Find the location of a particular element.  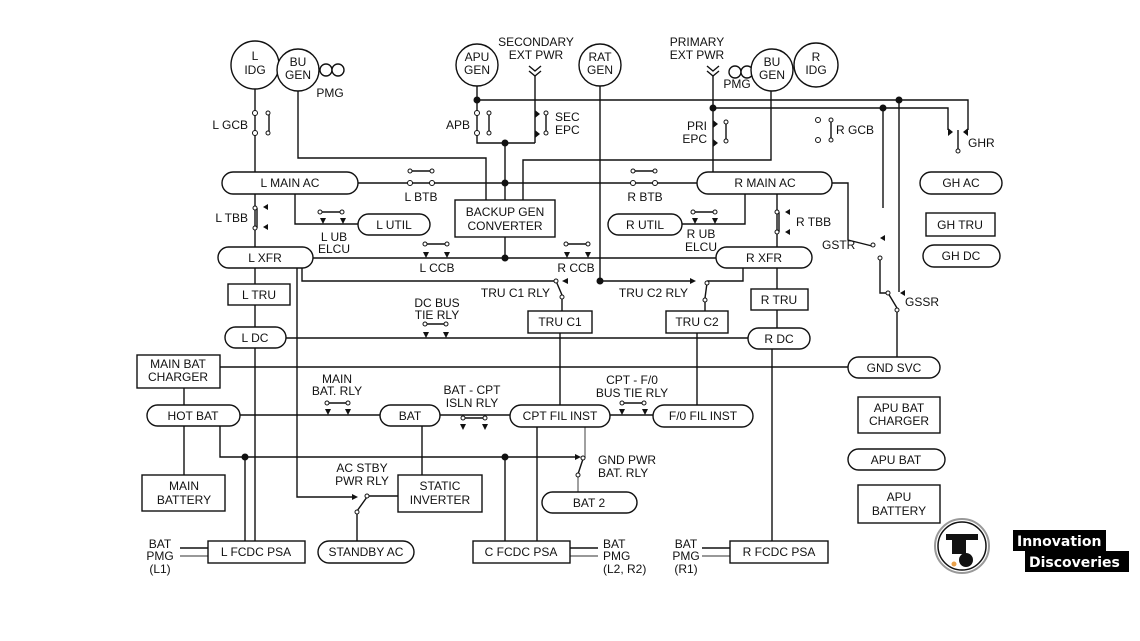

secondary-ext-pwr: SECONDARY EXT PWR is located at coordinates (536, 48).